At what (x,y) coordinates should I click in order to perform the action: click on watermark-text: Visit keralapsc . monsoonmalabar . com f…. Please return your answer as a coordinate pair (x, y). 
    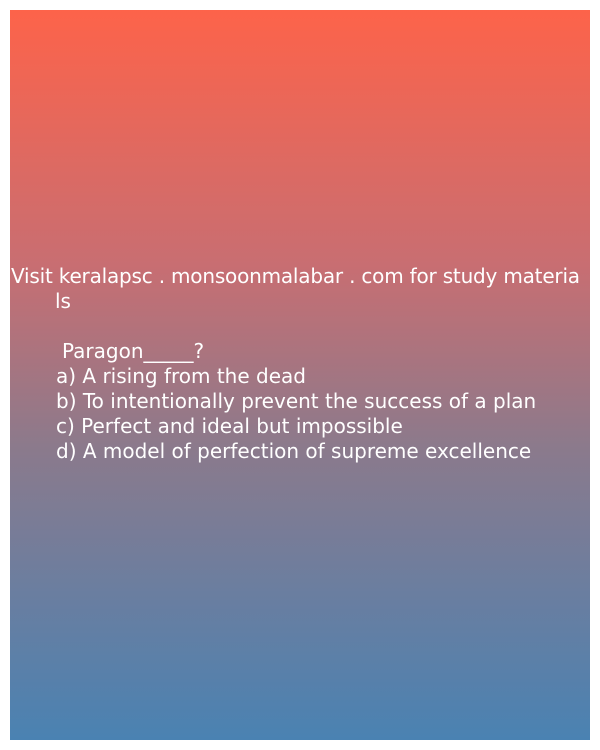
    Looking at the image, I should click on (295, 276).